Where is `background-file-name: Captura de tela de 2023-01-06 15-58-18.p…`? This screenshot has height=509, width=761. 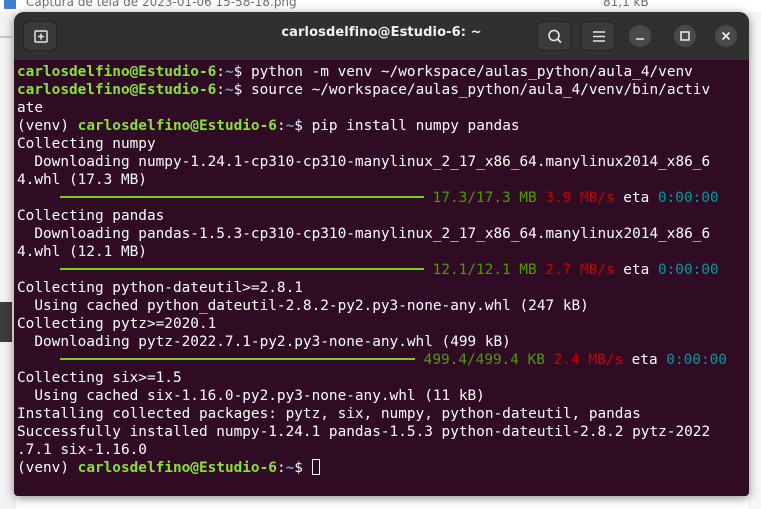 background-file-name: Captura de tela de 2023-01-06 15-58-18.p… is located at coordinates (161, 4).